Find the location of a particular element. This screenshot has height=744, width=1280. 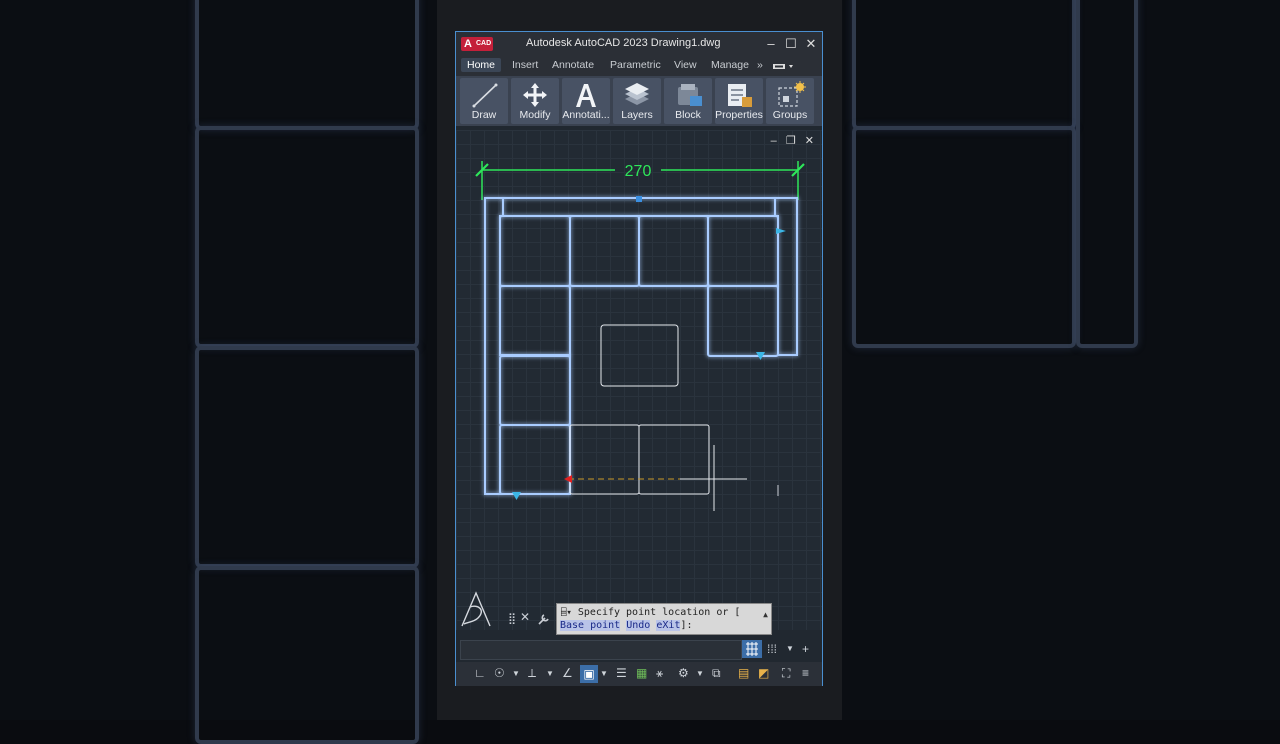

dimension-text: 270 is located at coordinates (638, 171).